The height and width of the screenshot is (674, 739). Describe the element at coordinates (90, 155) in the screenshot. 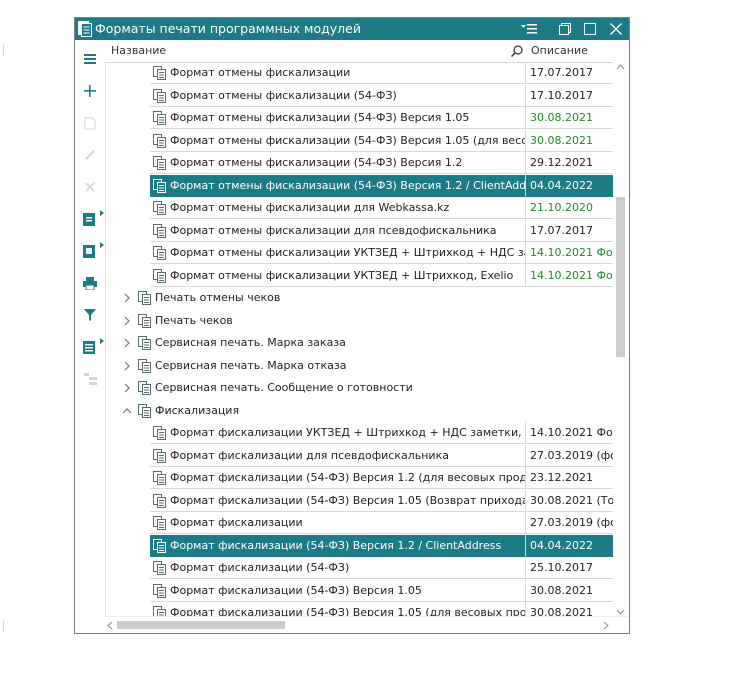

I see `edit-button` at that location.